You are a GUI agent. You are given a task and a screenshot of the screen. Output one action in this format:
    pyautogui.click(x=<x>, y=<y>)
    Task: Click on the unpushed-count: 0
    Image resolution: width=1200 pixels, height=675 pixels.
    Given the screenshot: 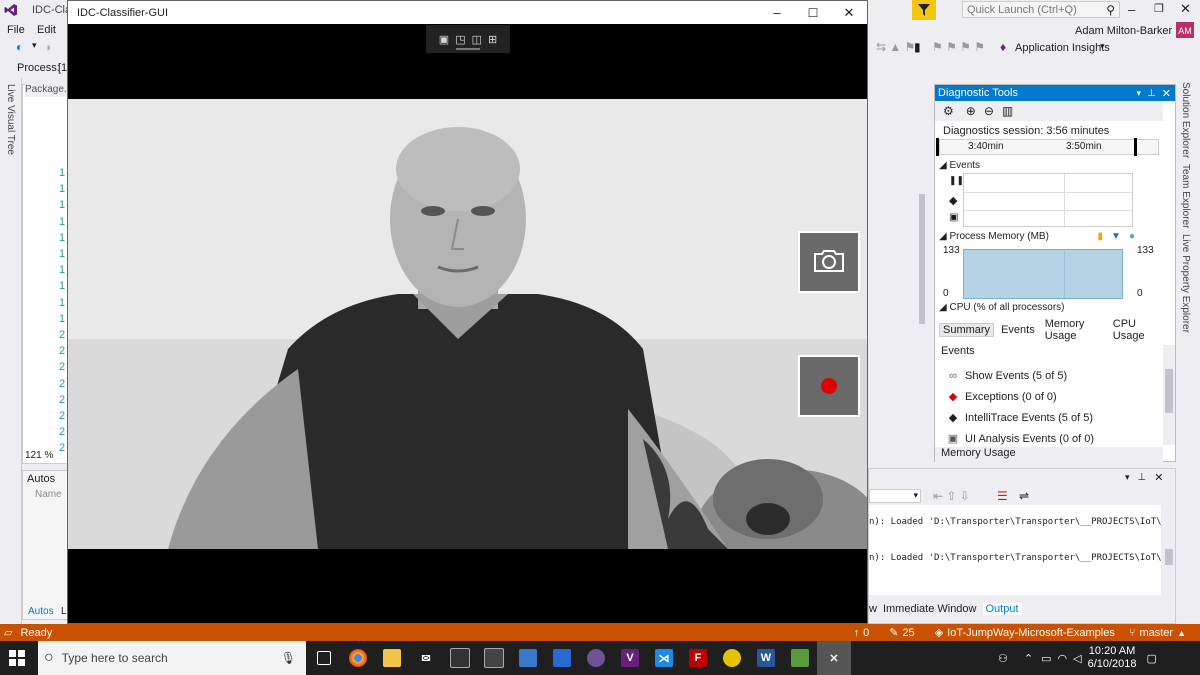 What is the action you would take?
    pyautogui.click(x=866, y=633)
    